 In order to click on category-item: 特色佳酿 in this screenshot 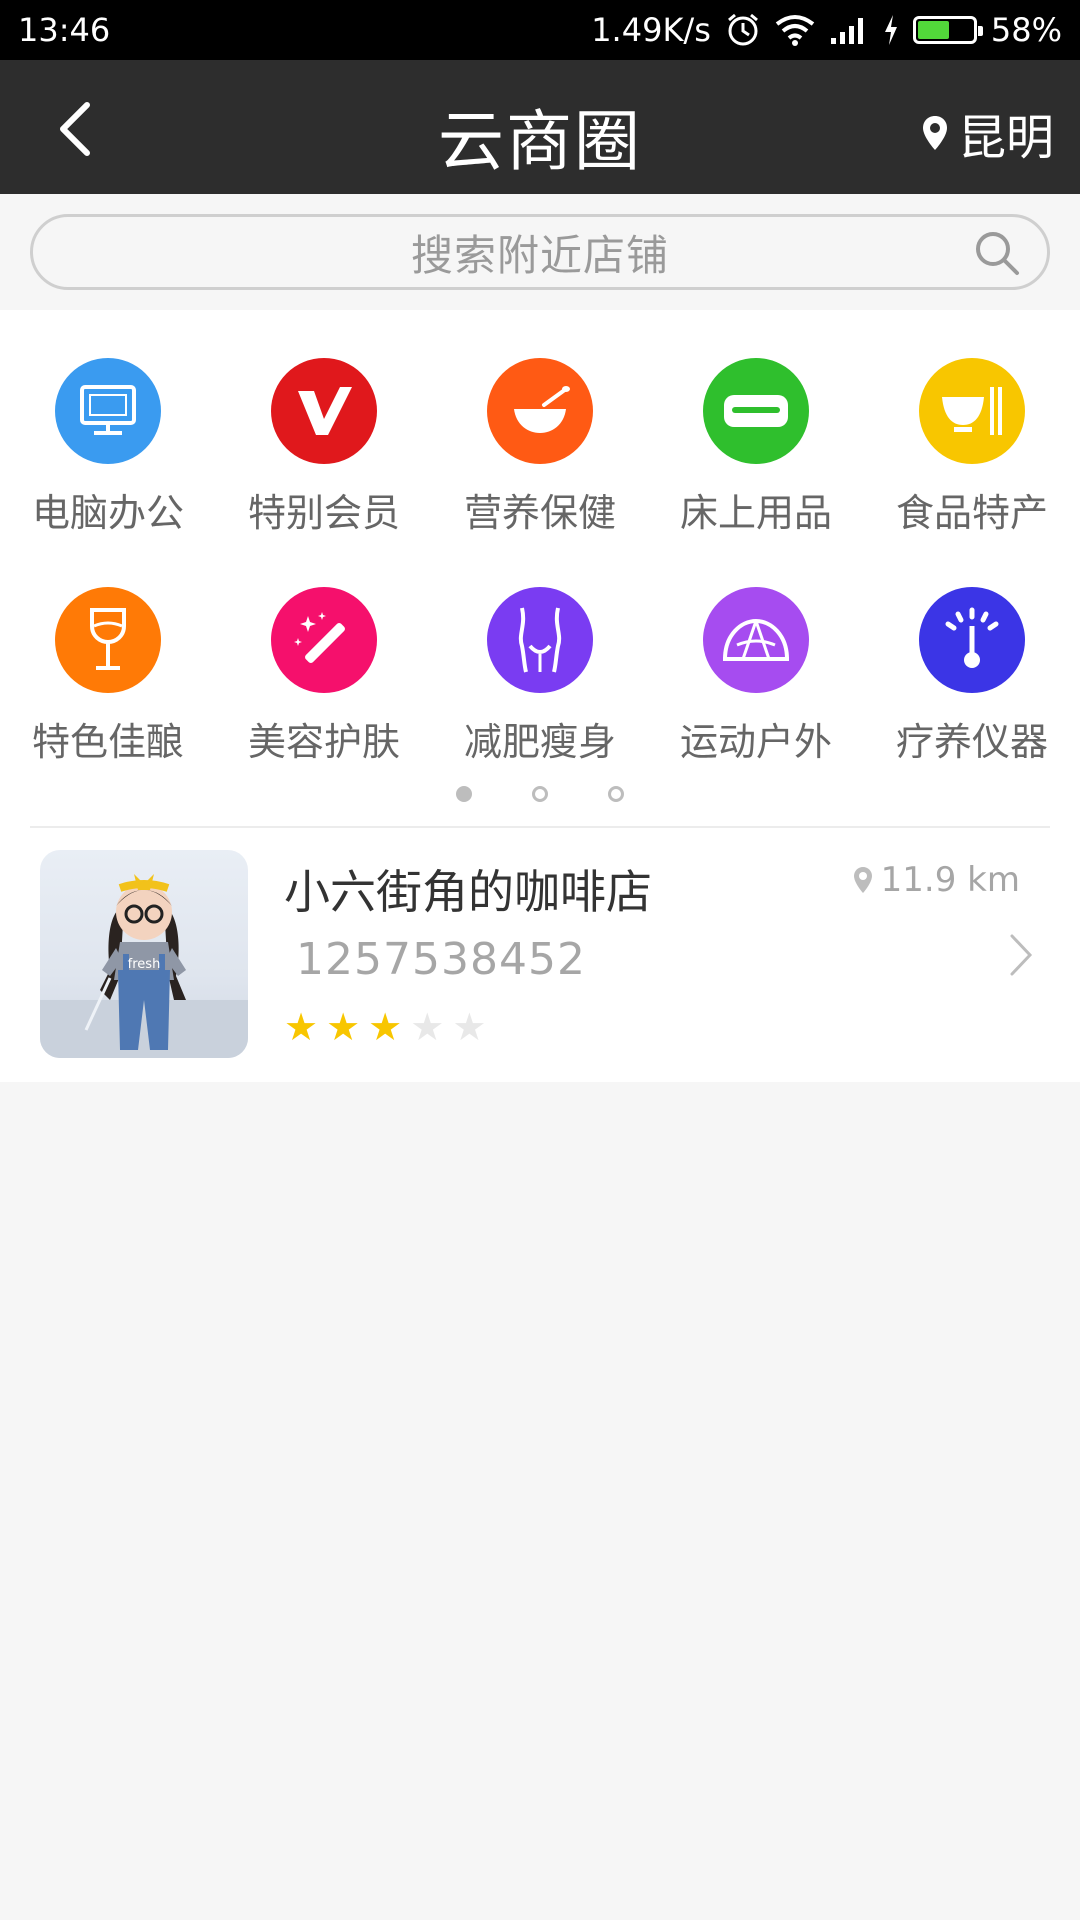, I will do `click(108, 676)`.